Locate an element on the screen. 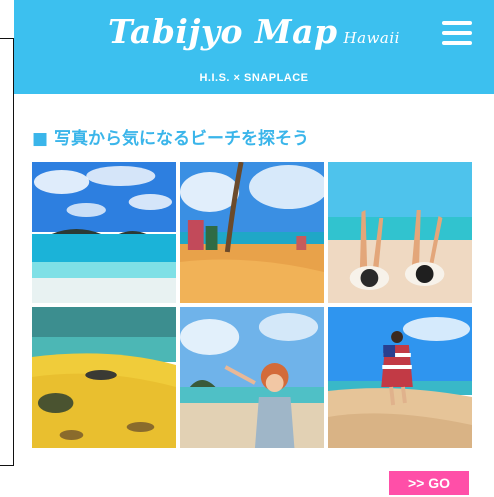 This screenshot has height=497, width=494. hamburger-menu-icon is located at coordinates (457, 33).